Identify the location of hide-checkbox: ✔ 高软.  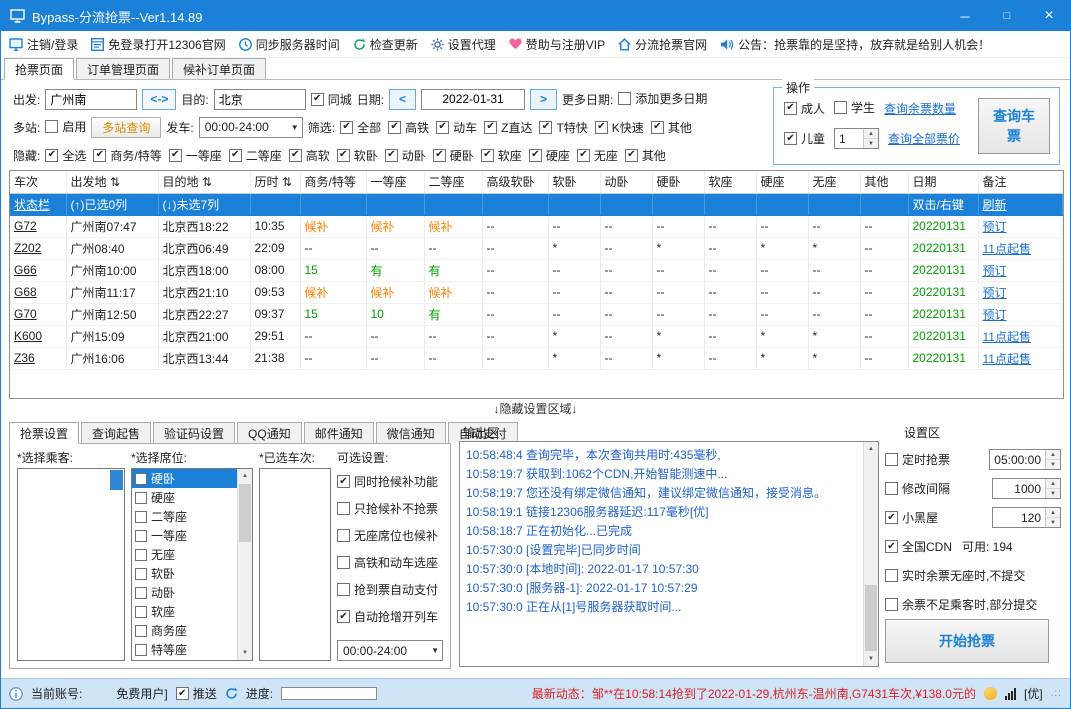
(309, 155).